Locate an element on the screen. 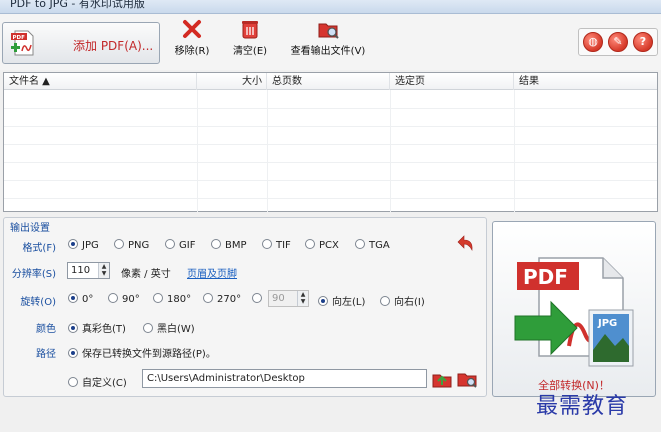 The image size is (661, 432). output-settings-title: 输出设置 is located at coordinates (30, 226).